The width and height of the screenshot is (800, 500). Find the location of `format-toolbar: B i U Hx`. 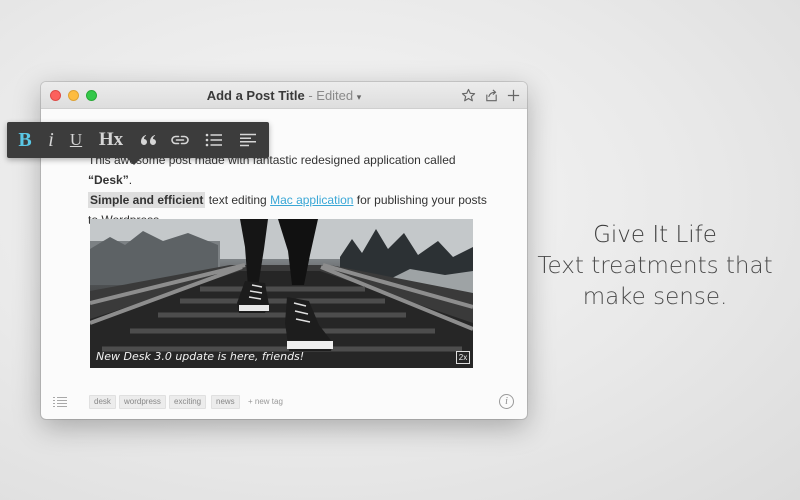

format-toolbar: B i U Hx is located at coordinates (138, 140).